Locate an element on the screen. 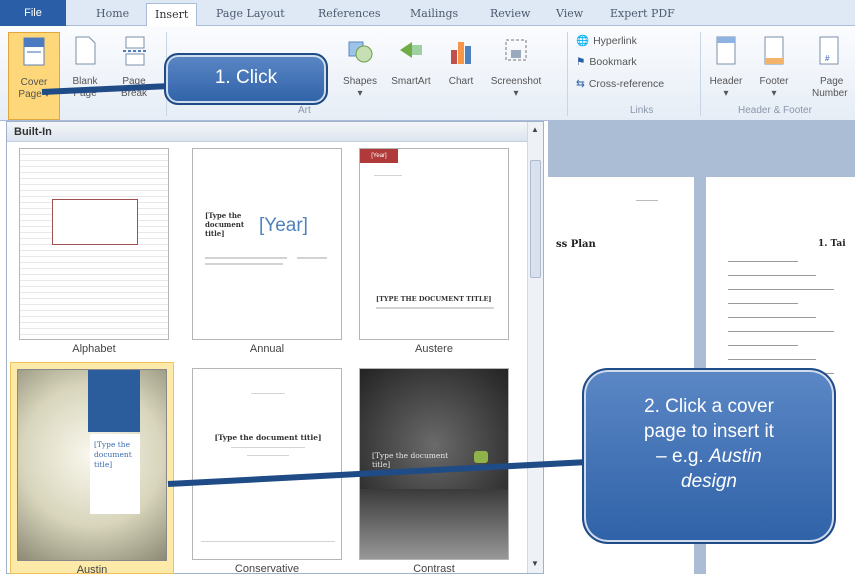  cover-page-annual: [Type the document title] [Year] Annual is located at coordinates (267, 251).